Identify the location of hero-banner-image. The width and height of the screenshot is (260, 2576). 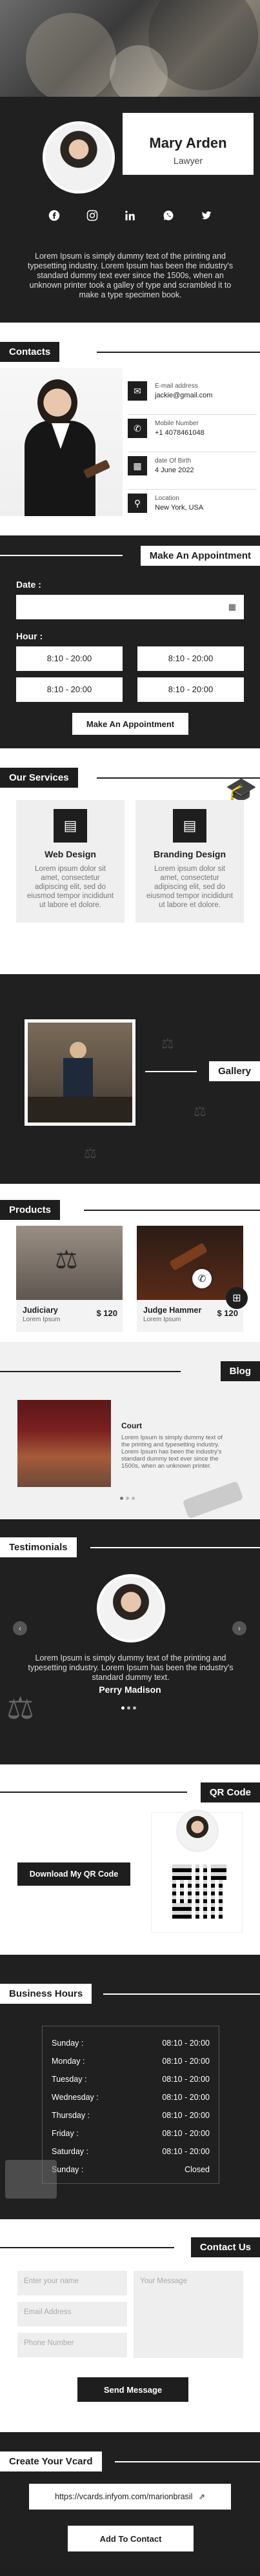
(130, 48).